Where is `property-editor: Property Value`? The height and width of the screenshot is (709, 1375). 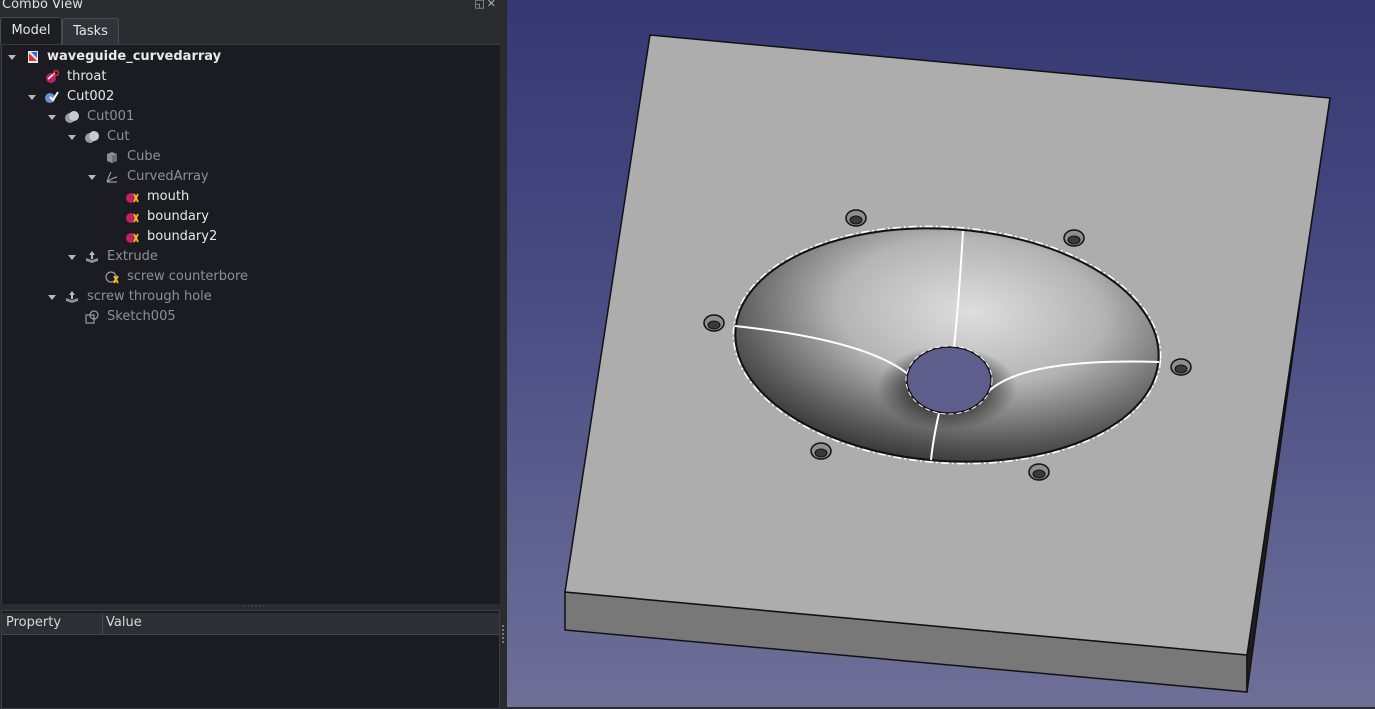 property-editor: Property Value is located at coordinates (250, 659).